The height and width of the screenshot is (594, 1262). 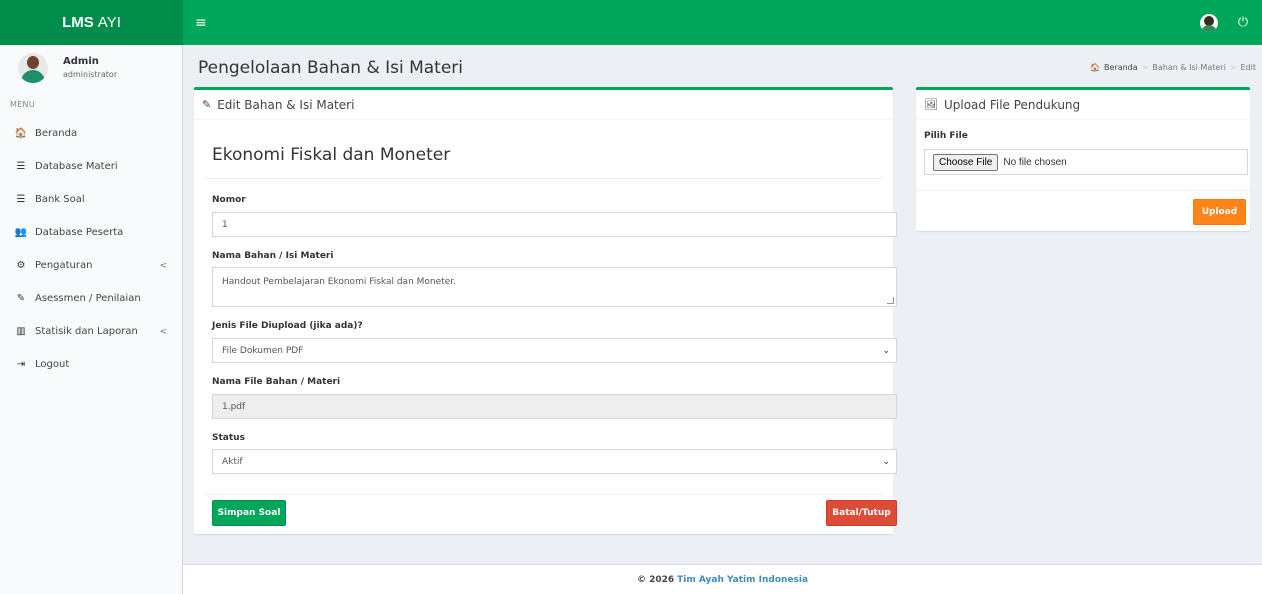 I want to click on sidebar-item-beranda: 🏠 Beranda, so click(x=91, y=133).